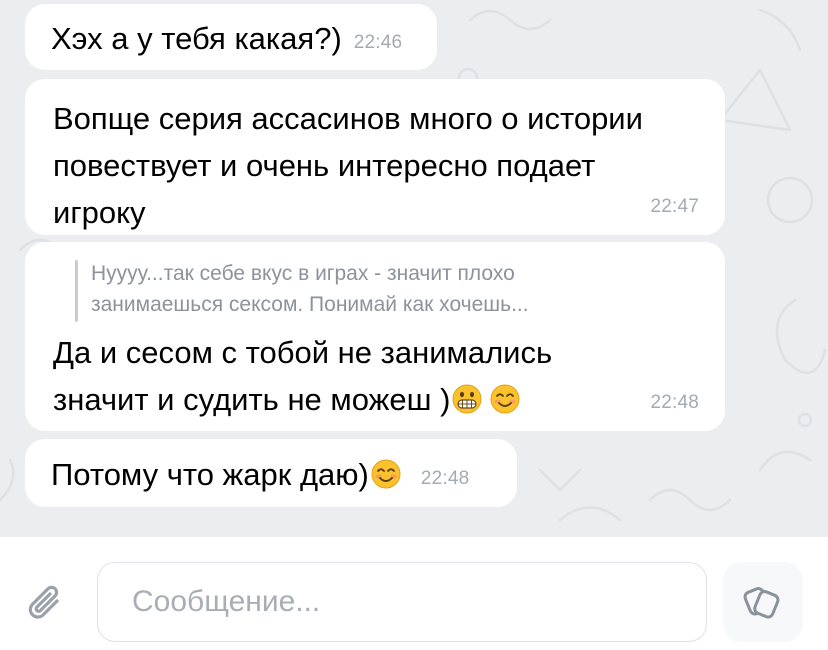  I want to click on message-bubble: Потому что жарк даю) 22:48, so click(271, 473).